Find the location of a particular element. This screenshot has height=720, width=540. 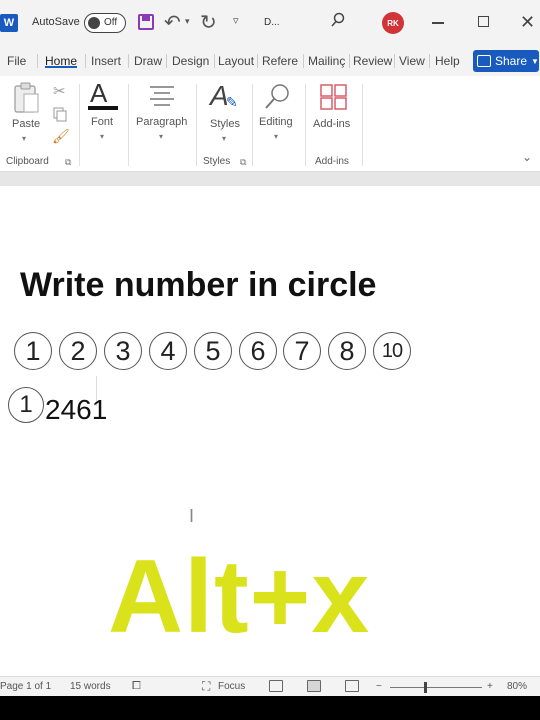

tab-view: View is located at coordinates (412, 61).